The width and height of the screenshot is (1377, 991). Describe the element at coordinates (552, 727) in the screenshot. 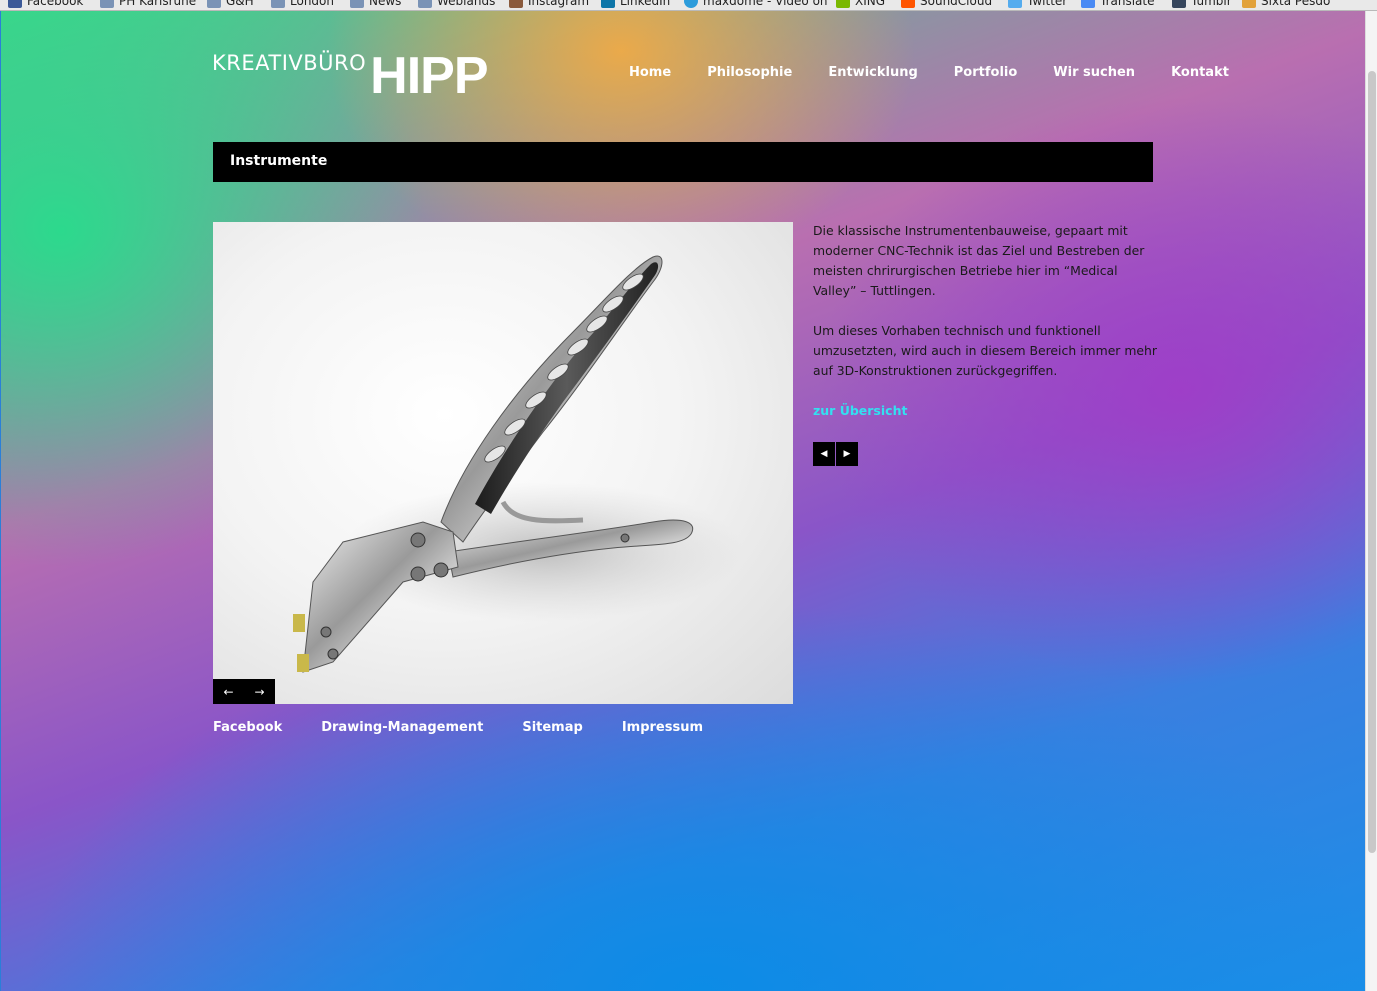

I see `footer-link-sitemap: Sitemap` at that location.